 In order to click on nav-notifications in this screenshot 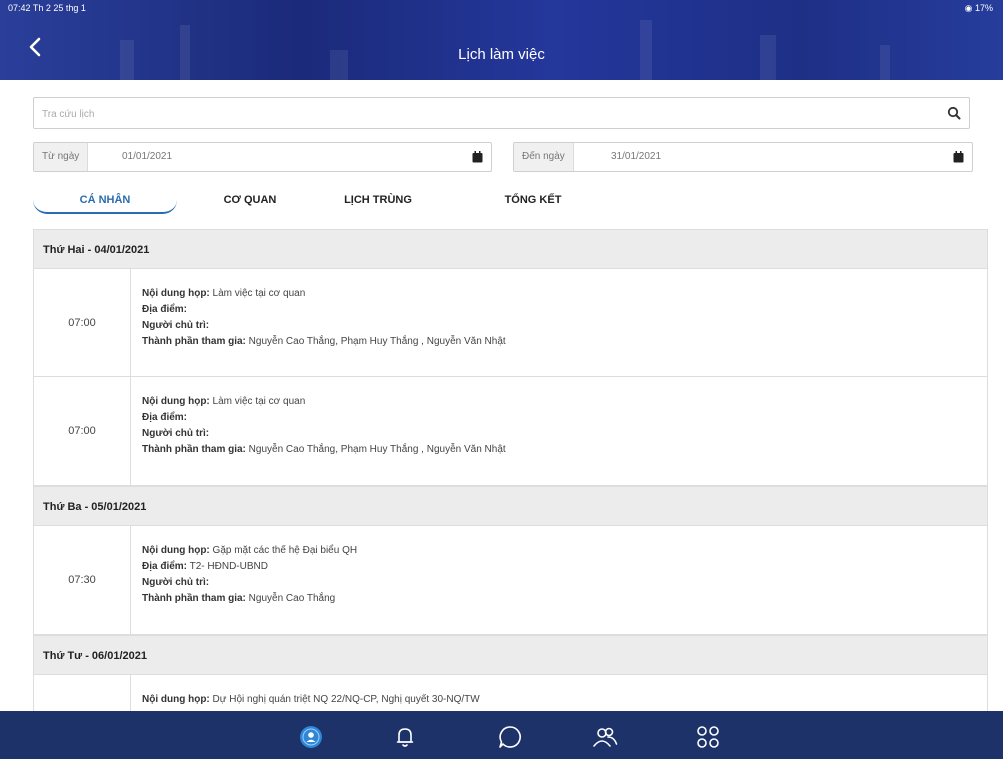, I will do `click(405, 737)`.